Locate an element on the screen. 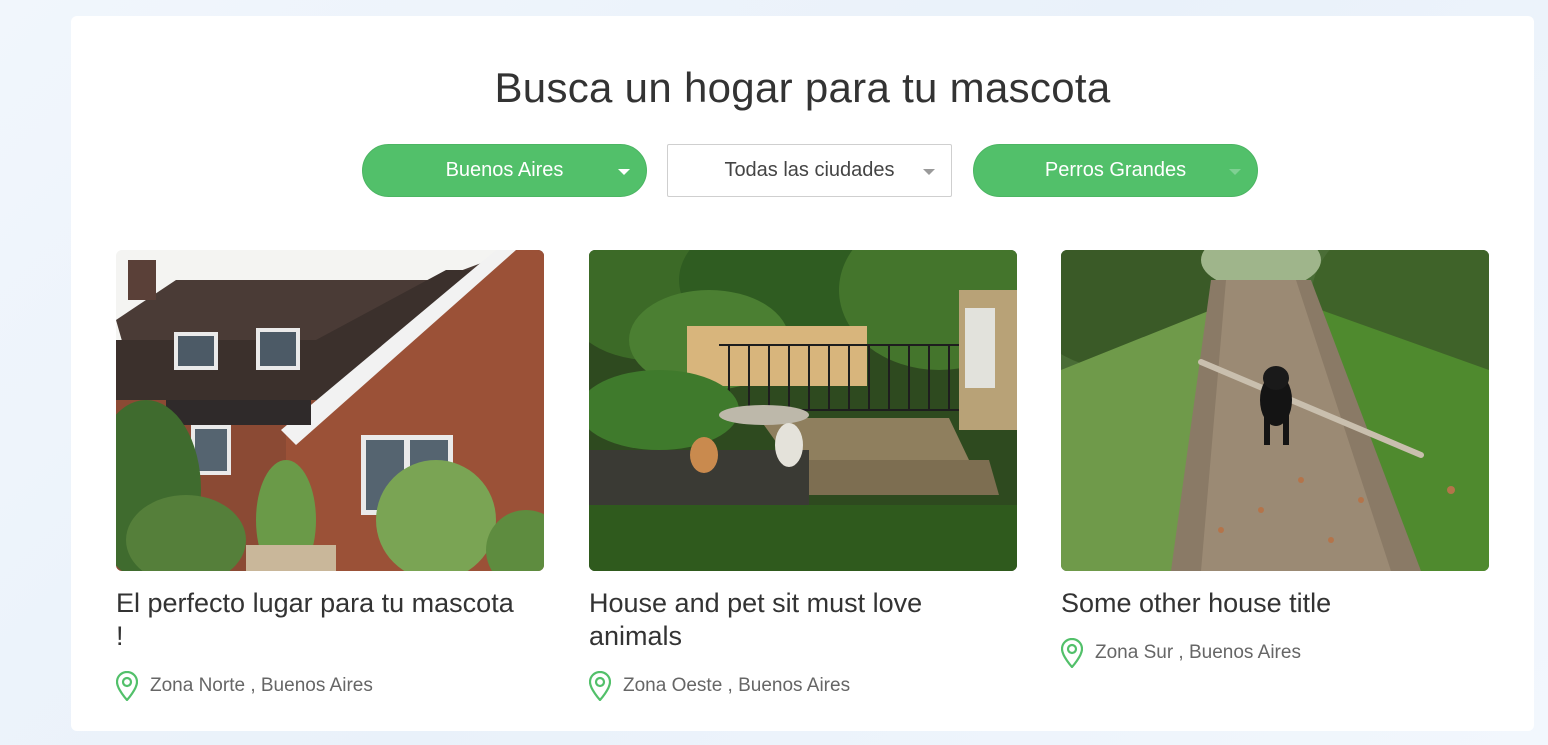 The height and width of the screenshot is (745, 1548). listing-title: El perfecto lugar para tu mascota ! is located at coordinates (316, 620).